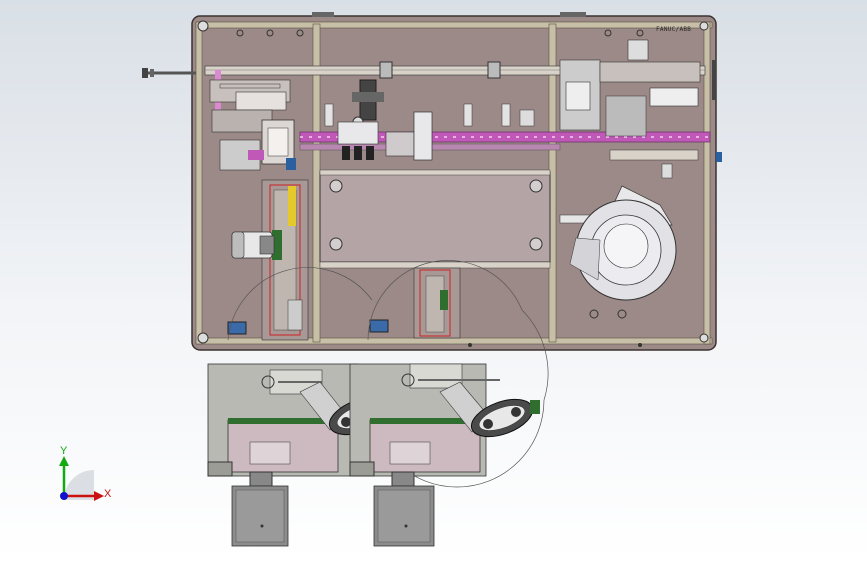 Image resolution: width=867 pixels, height=562 pixels. I want to click on center-vertical-actuator, so click(437, 303).